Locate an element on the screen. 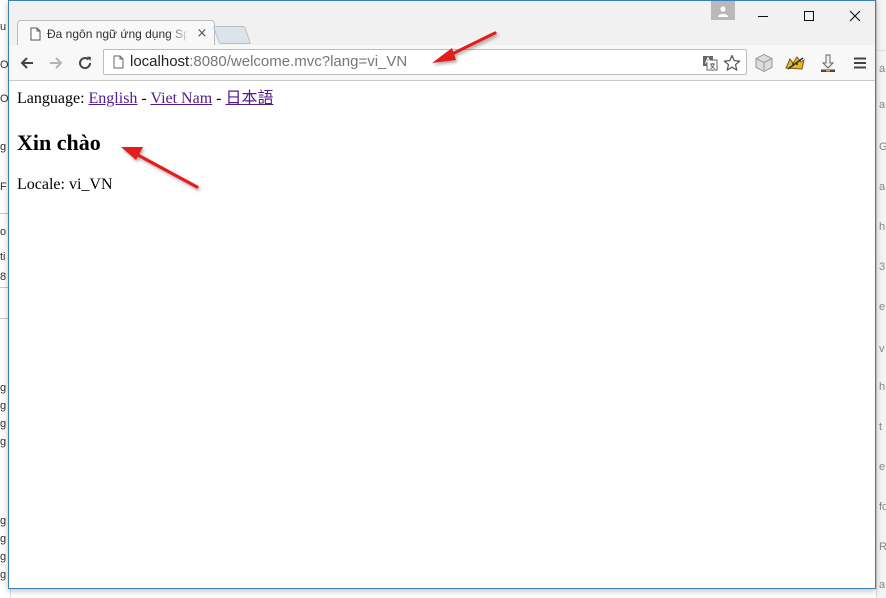 The height and width of the screenshot is (598, 886). language-link-english: English is located at coordinates (113, 98).